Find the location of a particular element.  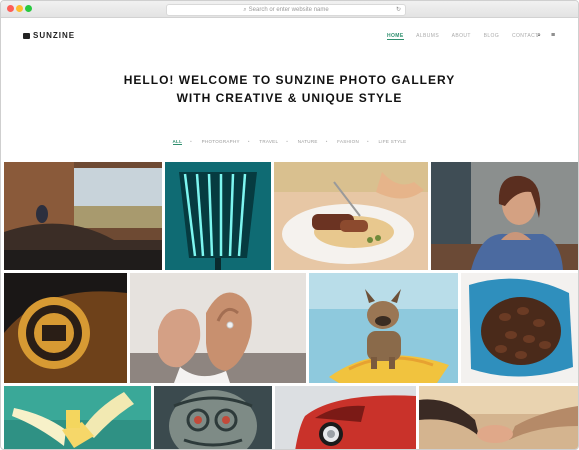

filter-travel: TRAVEL is located at coordinates (268, 141).